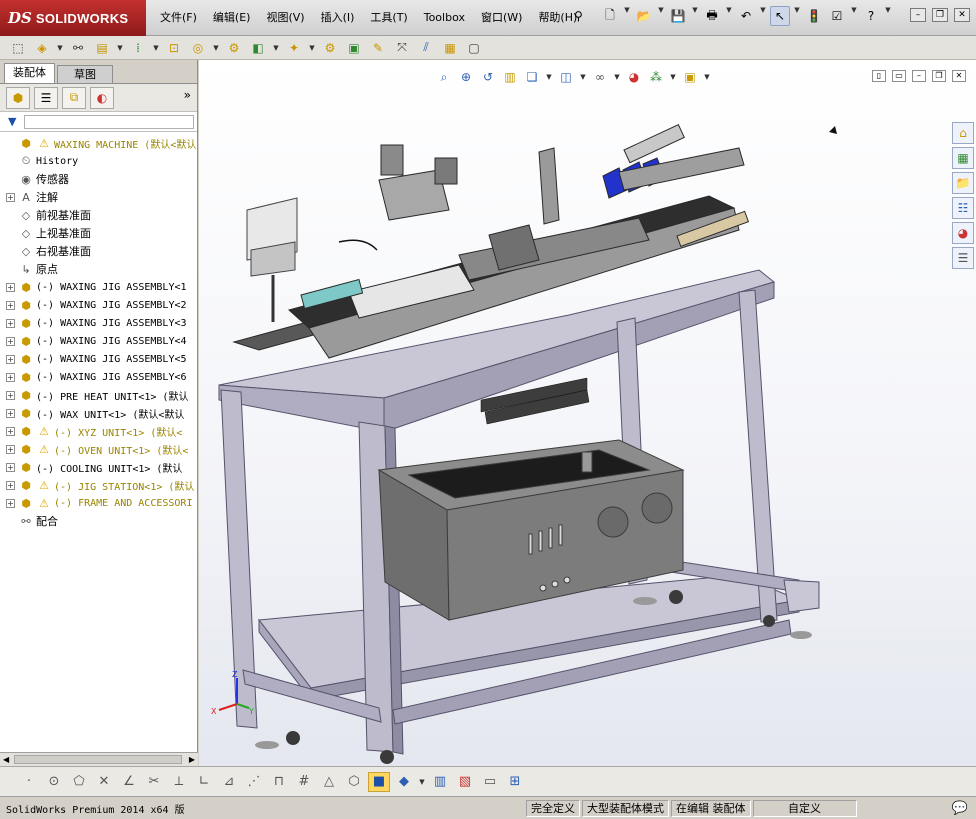 The image size is (976, 819). I want to click on clearance-verification-icon: ⫽, so click(426, 48).